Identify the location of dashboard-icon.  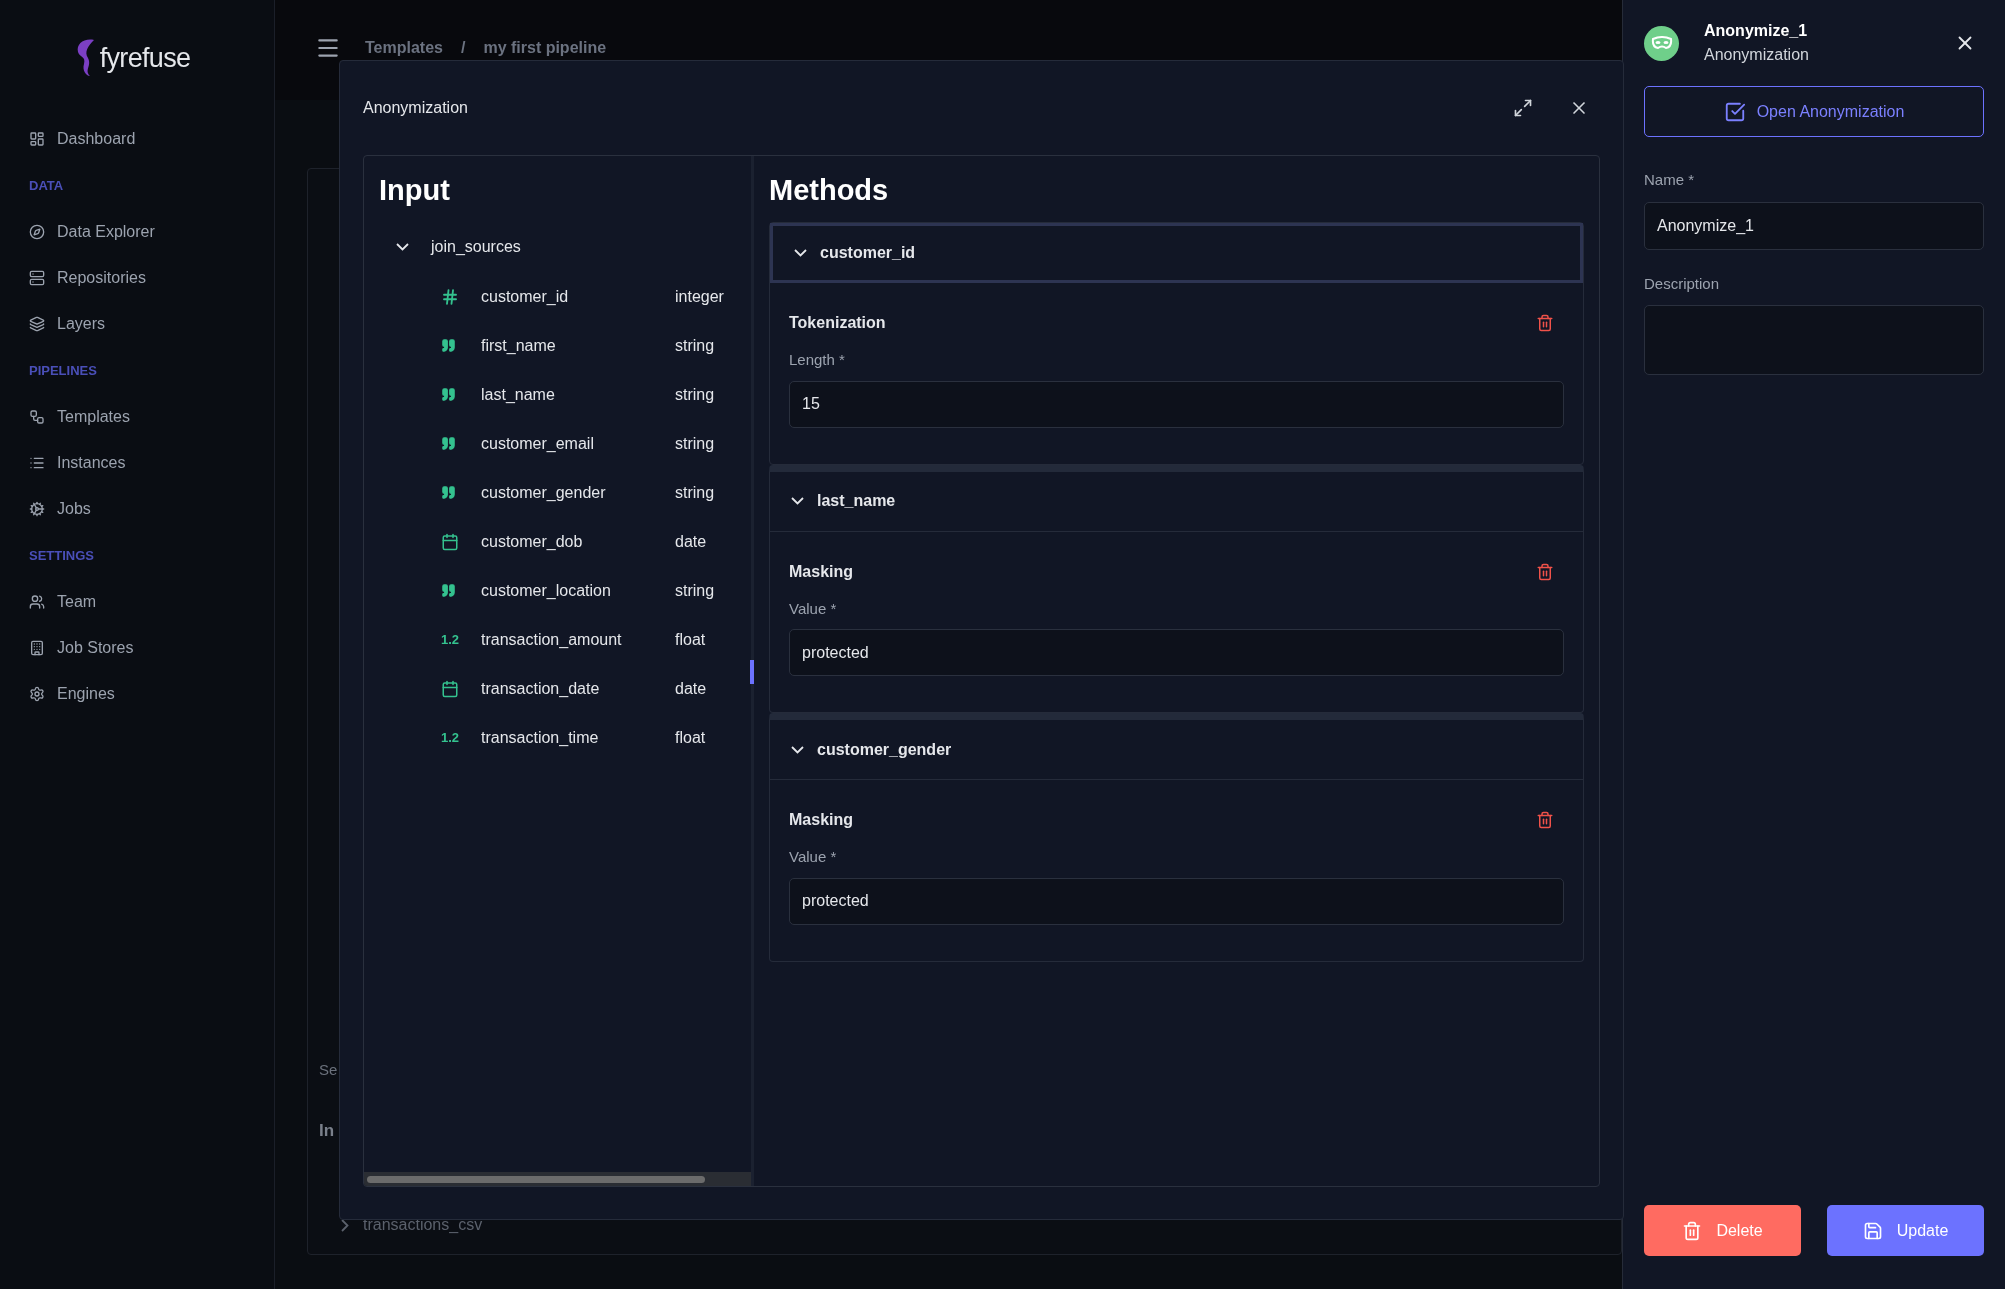
(37, 139).